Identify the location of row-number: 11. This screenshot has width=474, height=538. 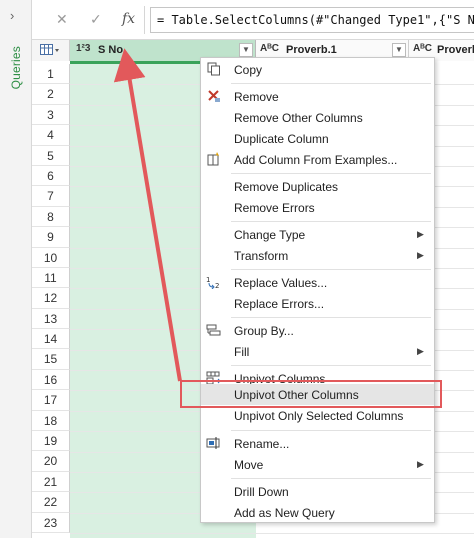
(51, 278).